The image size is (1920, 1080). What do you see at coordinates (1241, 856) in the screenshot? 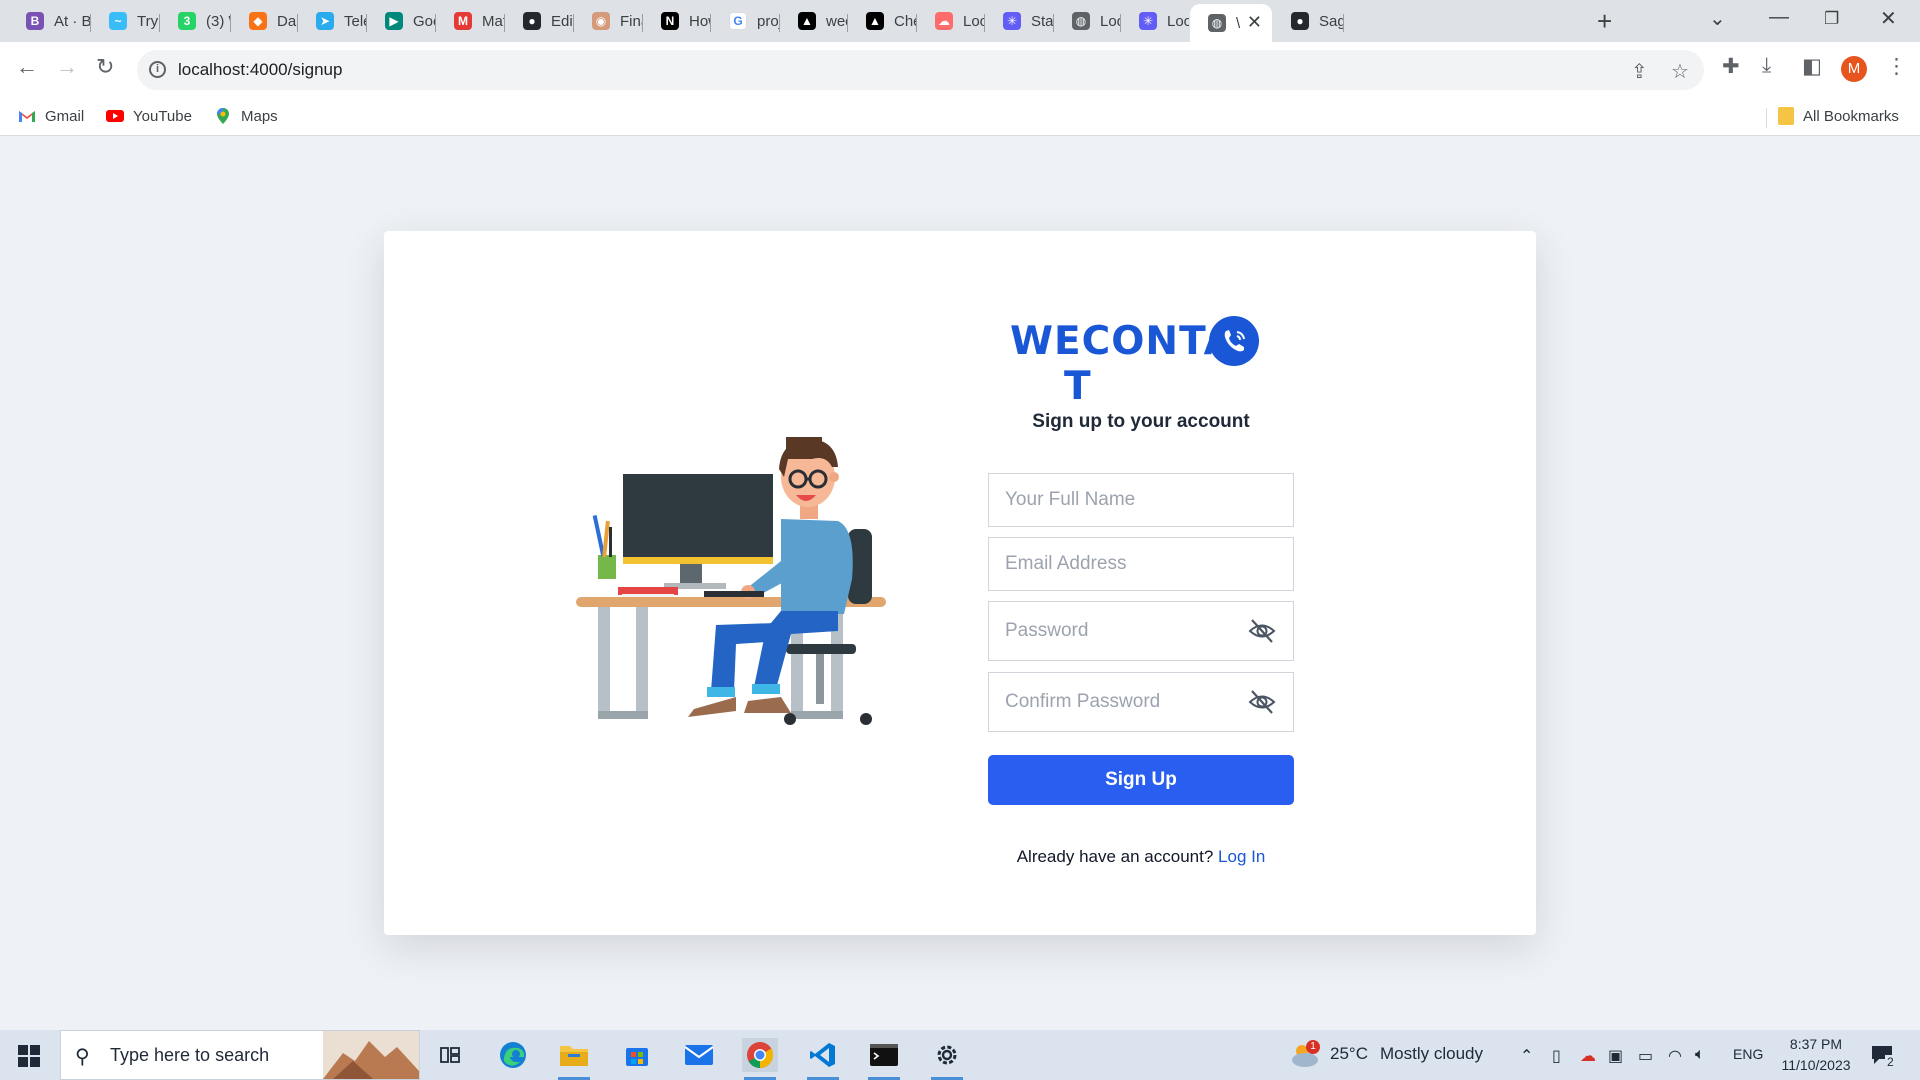
I see `login-link: Log In` at bounding box center [1241, 856].